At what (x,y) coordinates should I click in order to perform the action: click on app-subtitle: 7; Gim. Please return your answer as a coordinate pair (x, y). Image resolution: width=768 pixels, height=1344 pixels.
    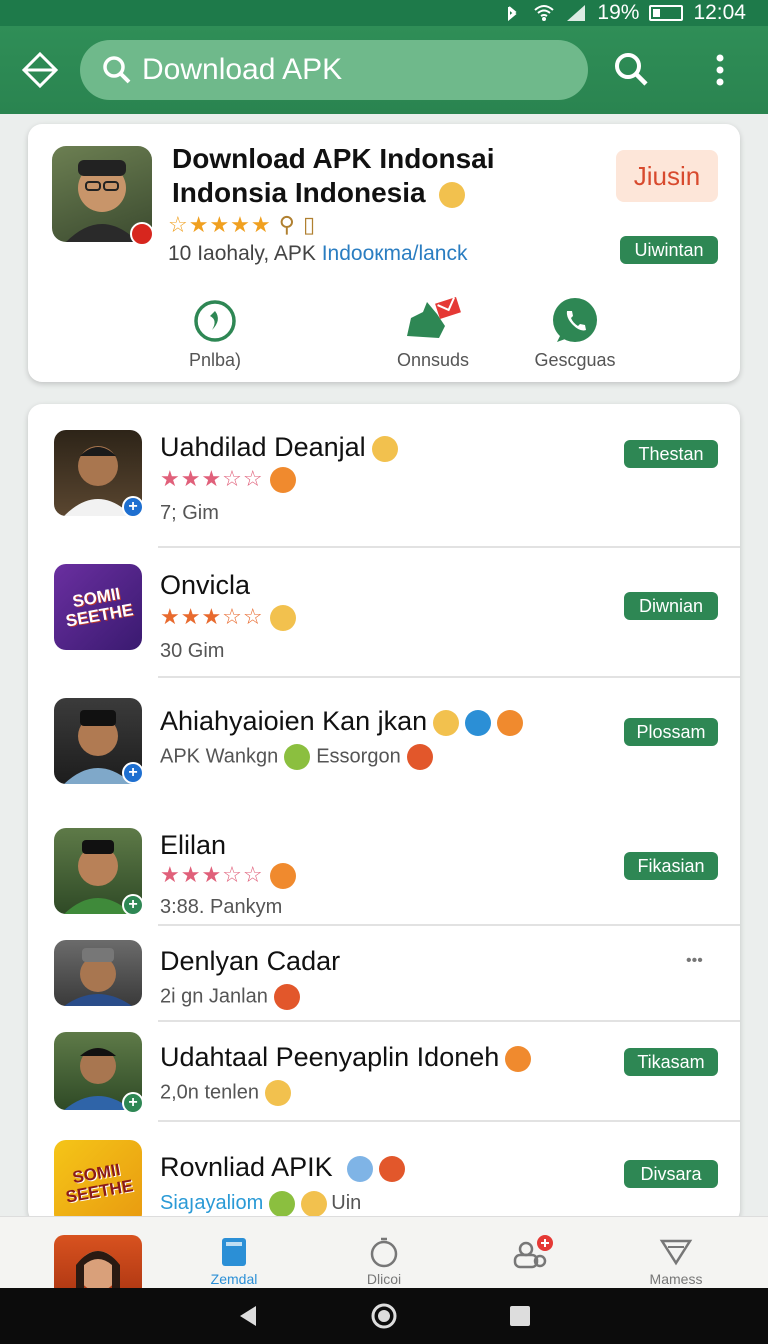
    Looking at the image, I should click on (189, 513).